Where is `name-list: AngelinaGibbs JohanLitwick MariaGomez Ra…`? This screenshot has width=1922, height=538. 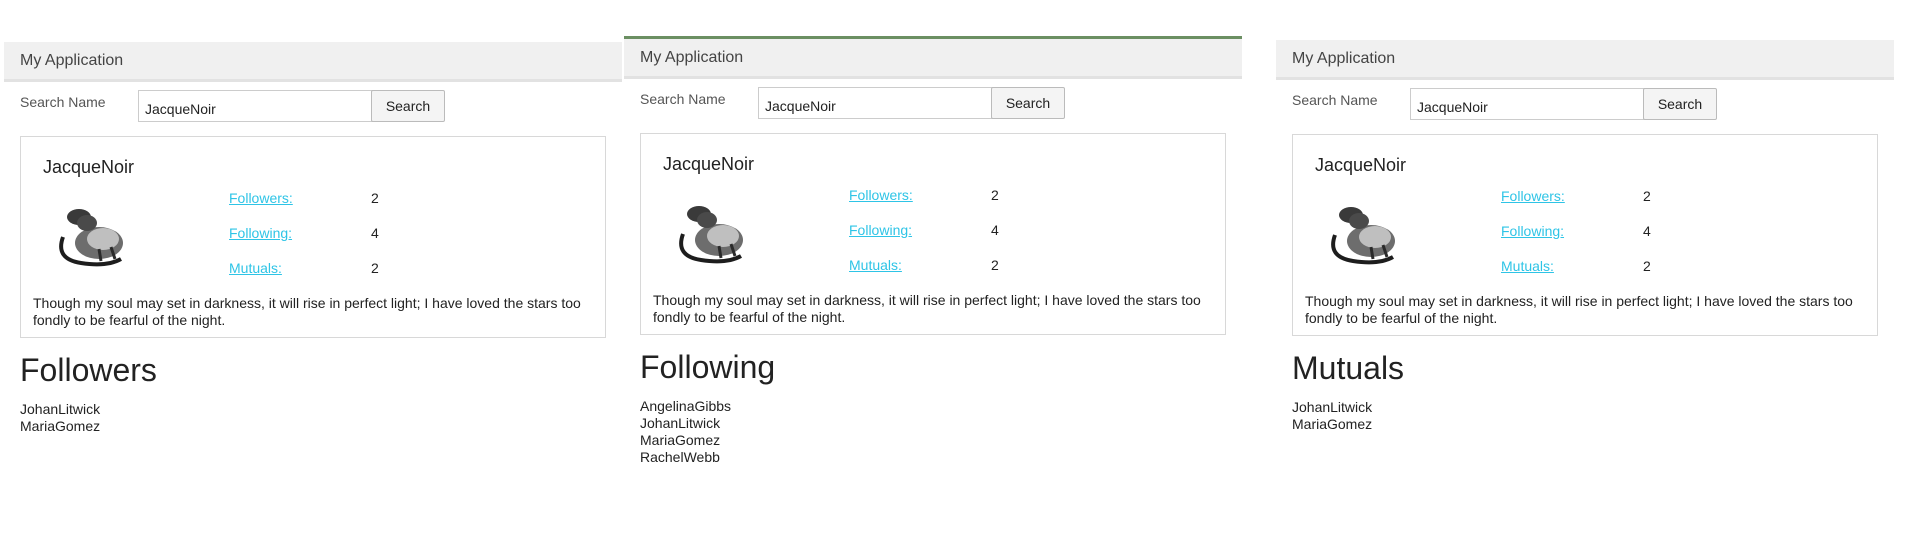
name-list: AngelinaGibbs JohanLitwick MariaGomez Ra… is located at coordinates (941, 432).